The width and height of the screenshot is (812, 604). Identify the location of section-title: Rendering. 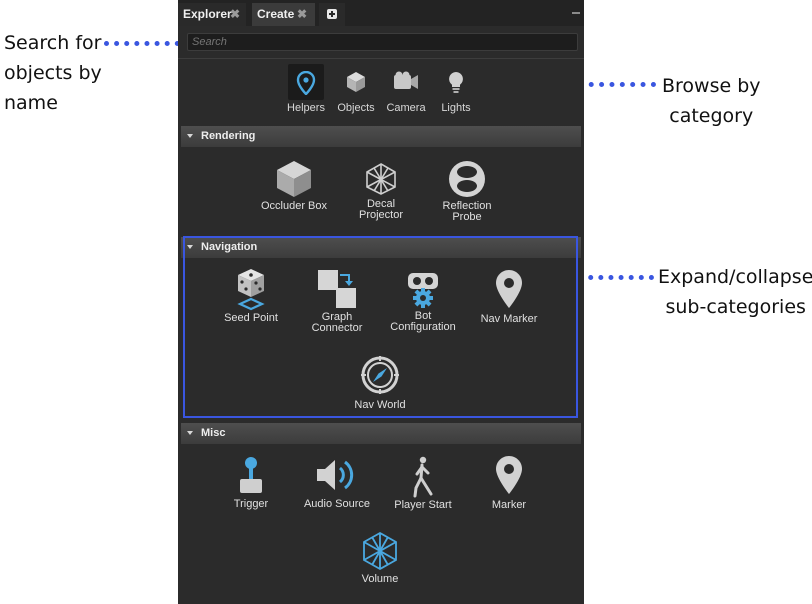
(228, 136).